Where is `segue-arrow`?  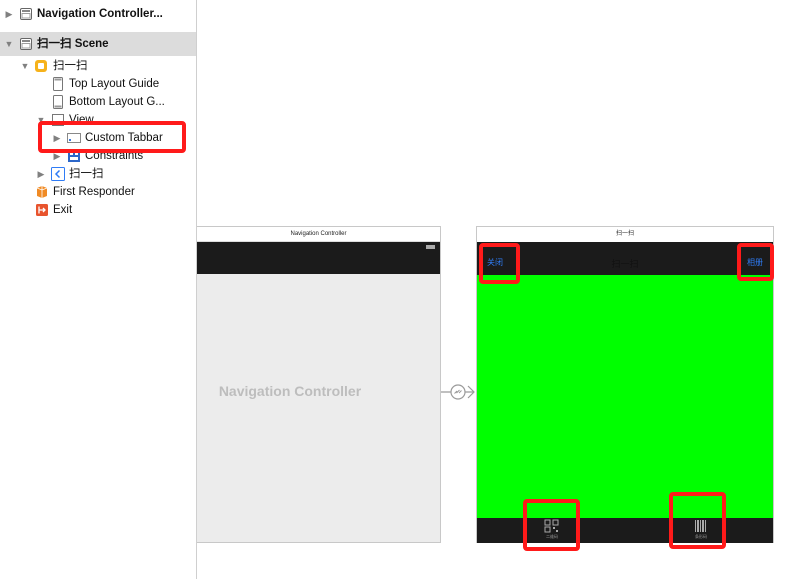 segue-arrow is located at coordinates (459, 392).